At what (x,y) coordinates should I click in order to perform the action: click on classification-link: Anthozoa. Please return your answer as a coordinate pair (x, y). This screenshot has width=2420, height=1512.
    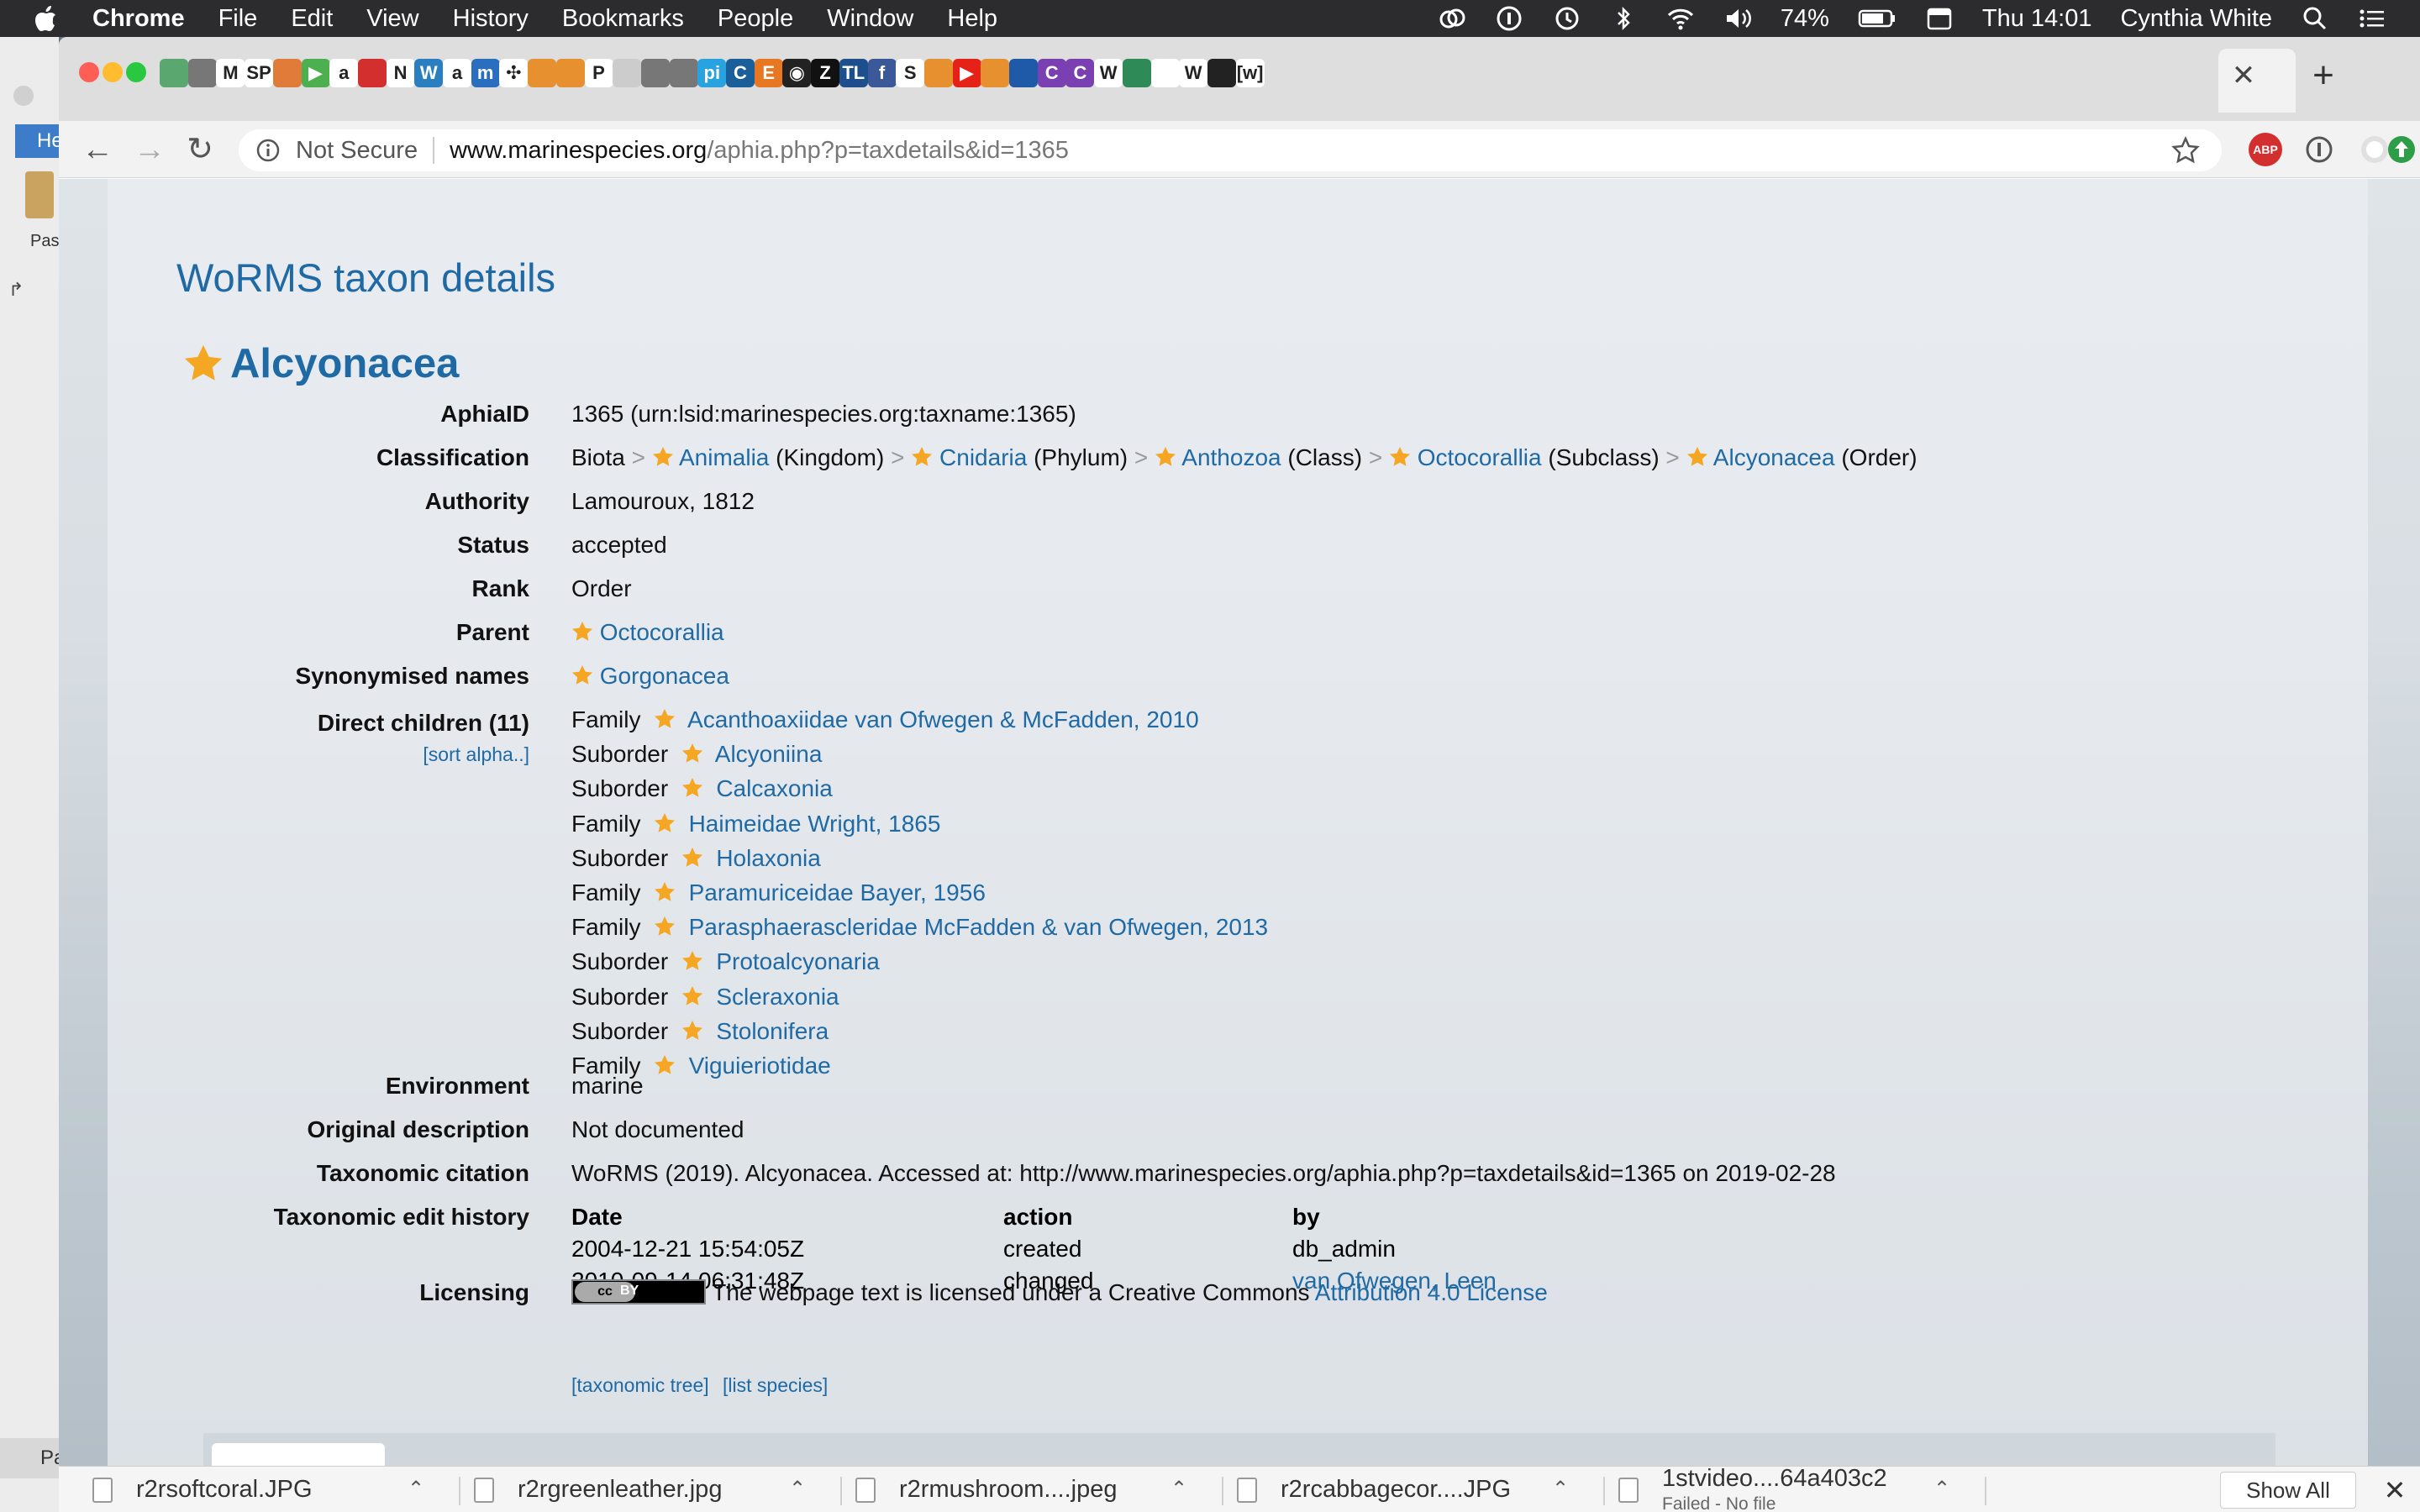
    Looking at the image, I should click on (1231, 457).